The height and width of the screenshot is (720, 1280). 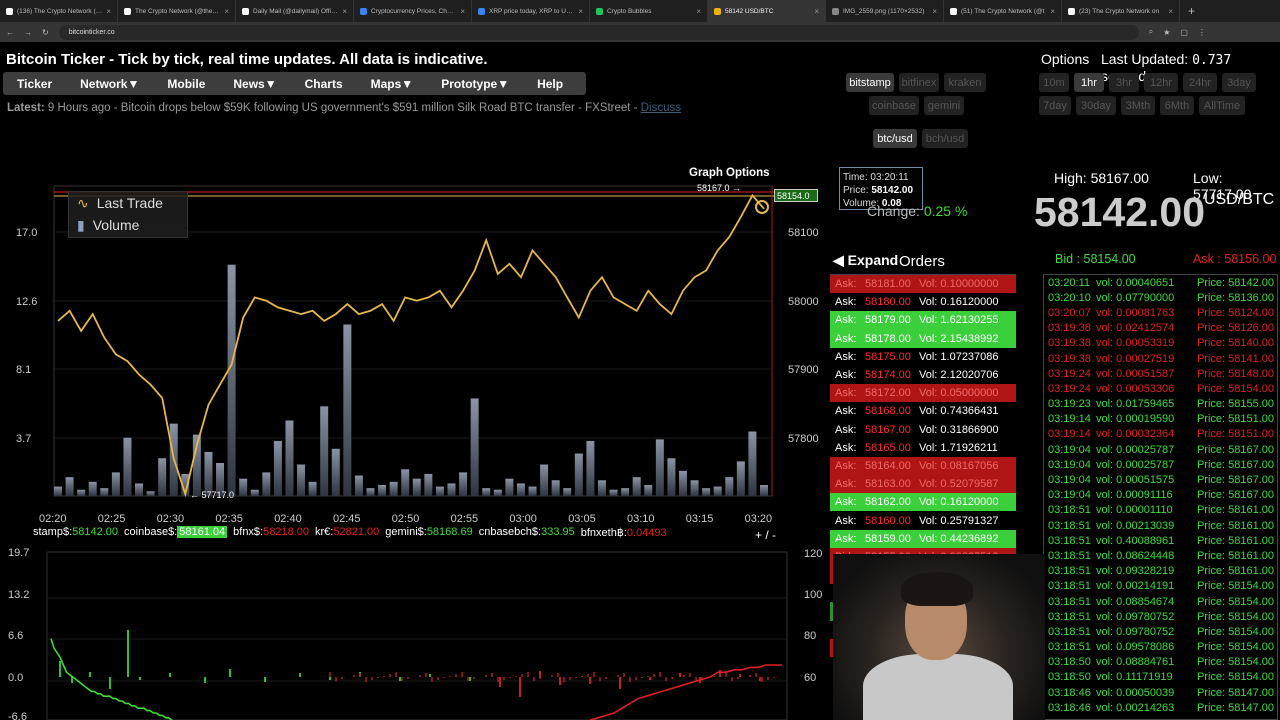 I want to click on expand-orders-button: ◀ Expand, so click(x=865, y=260).